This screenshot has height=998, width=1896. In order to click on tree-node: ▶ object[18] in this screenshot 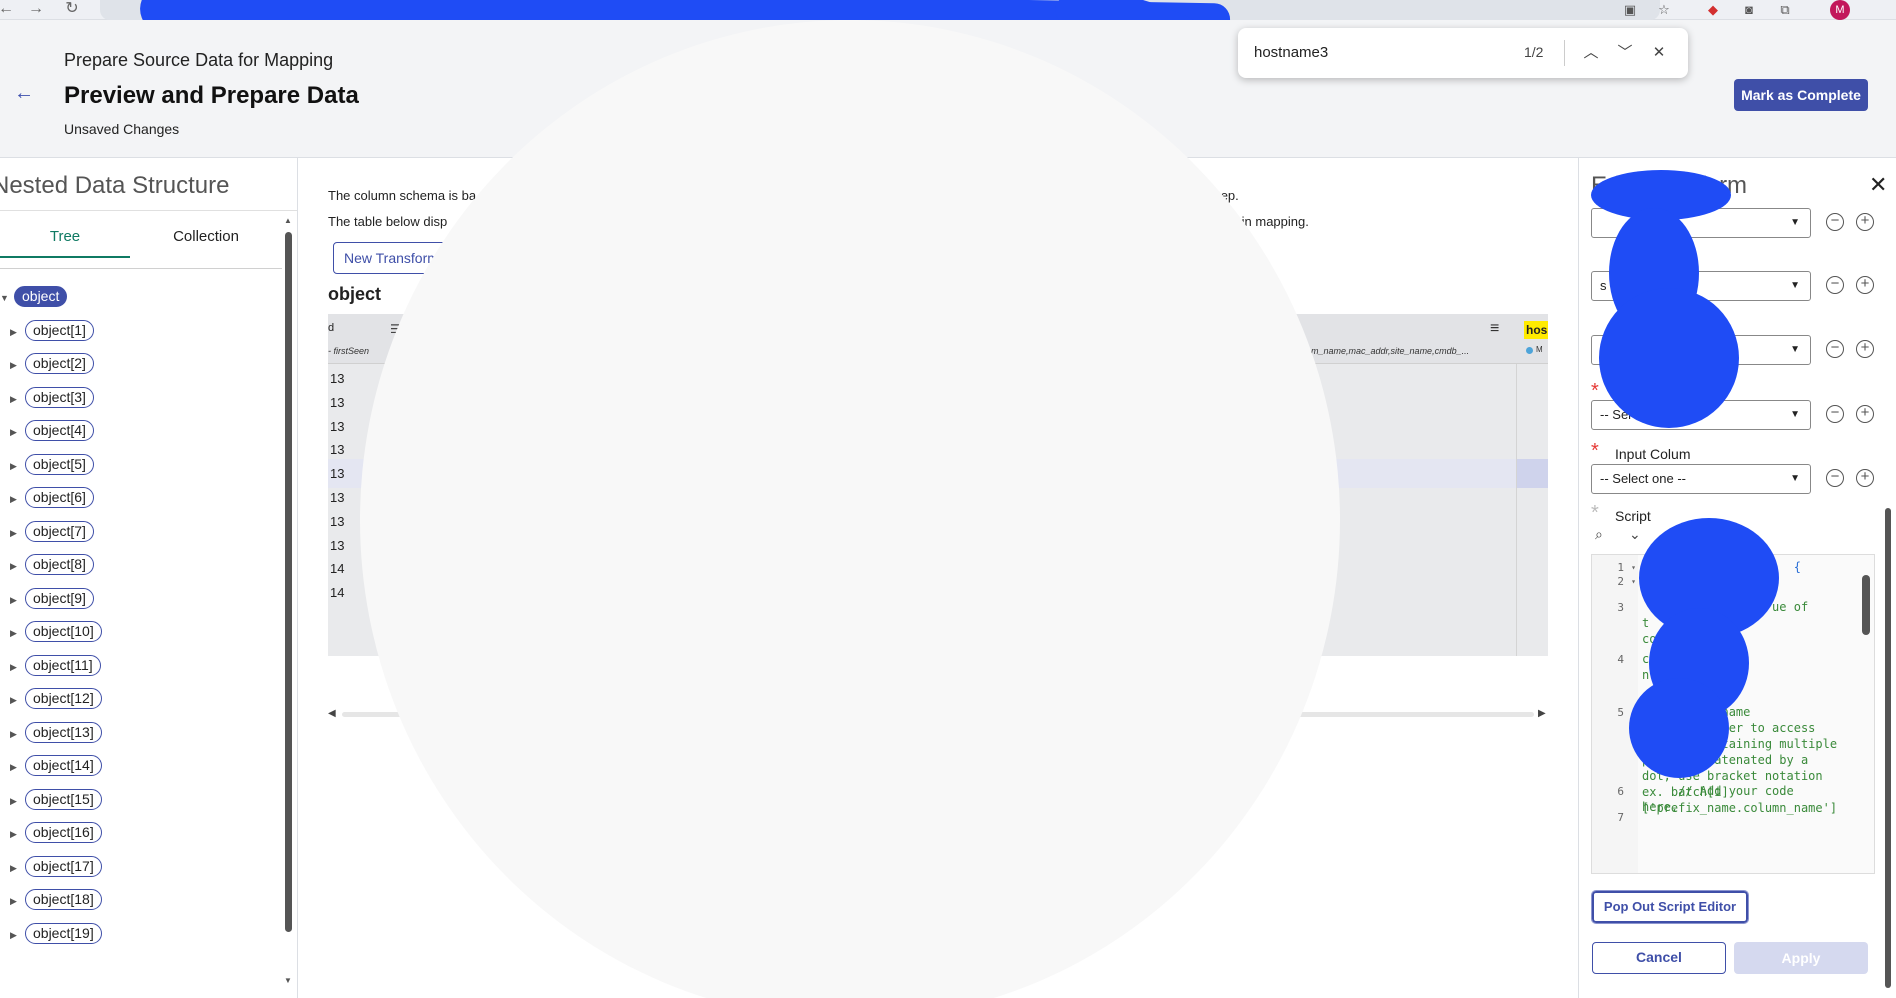, I will do `click(140, 906)`.